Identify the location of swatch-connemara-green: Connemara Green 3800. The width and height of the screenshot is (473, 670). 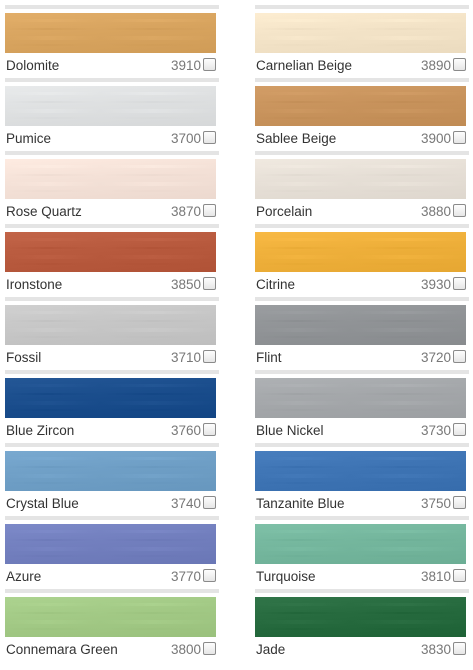
(112, 633).